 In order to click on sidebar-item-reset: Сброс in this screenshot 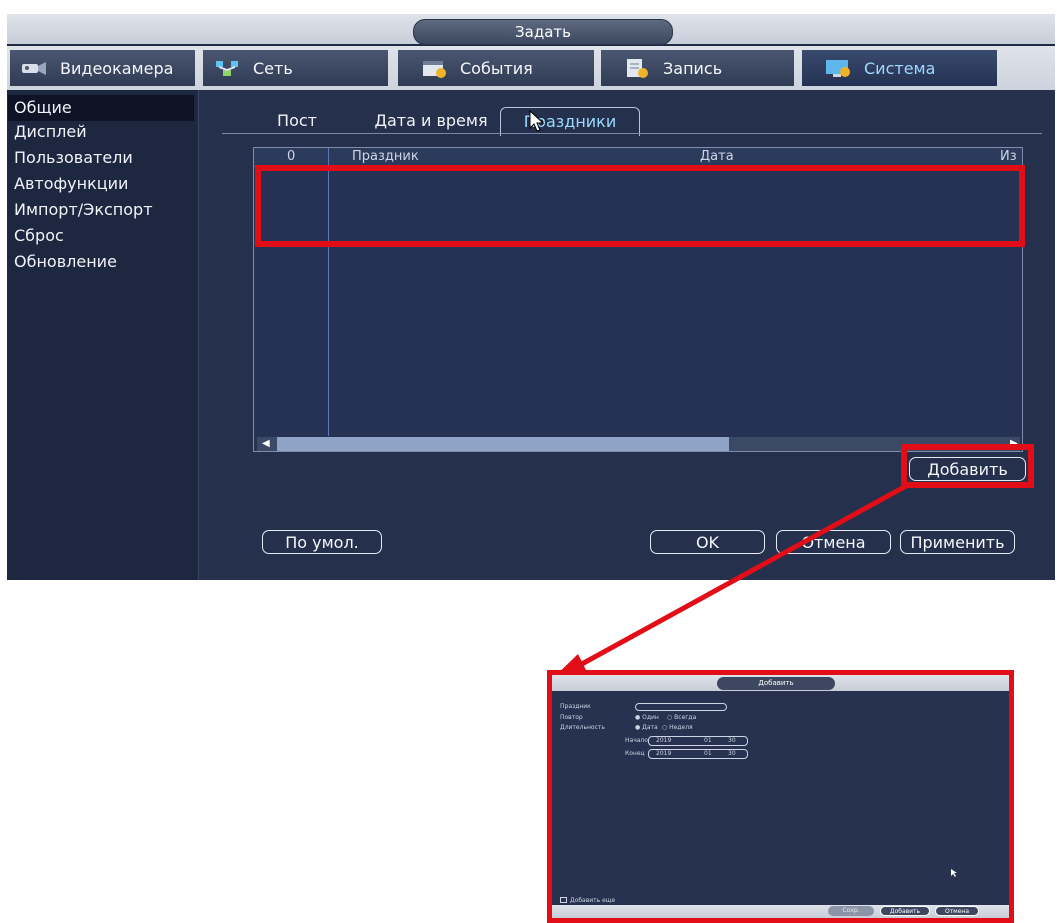, I will do `click(101, 236)`.